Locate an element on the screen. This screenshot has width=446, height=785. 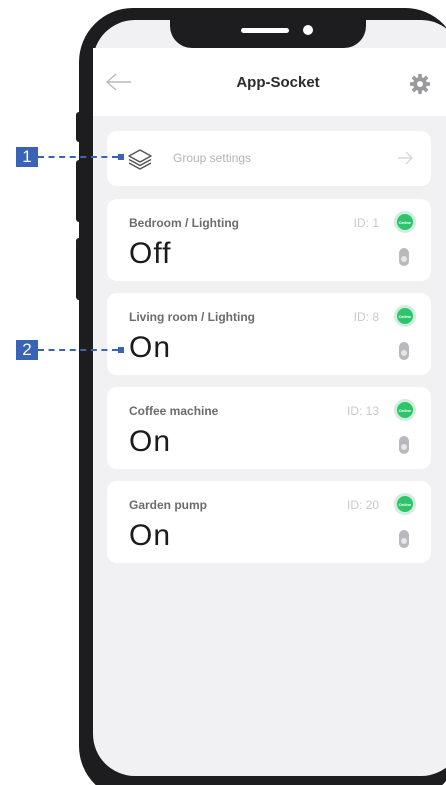
page-title: App-Socket is located at coordinates (278, 82).